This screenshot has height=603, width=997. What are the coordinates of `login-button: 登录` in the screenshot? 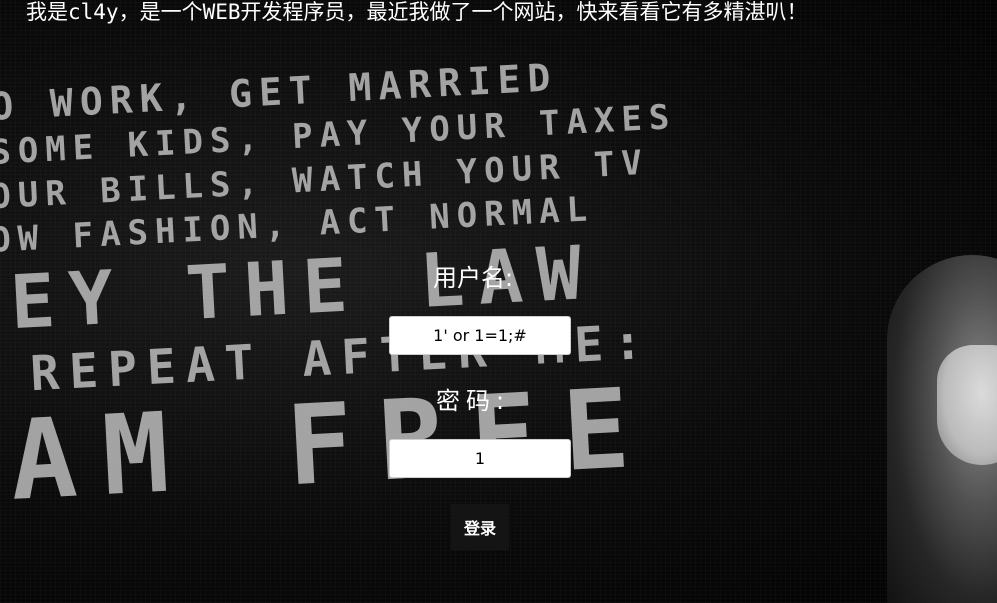 It's located at (480, 527).